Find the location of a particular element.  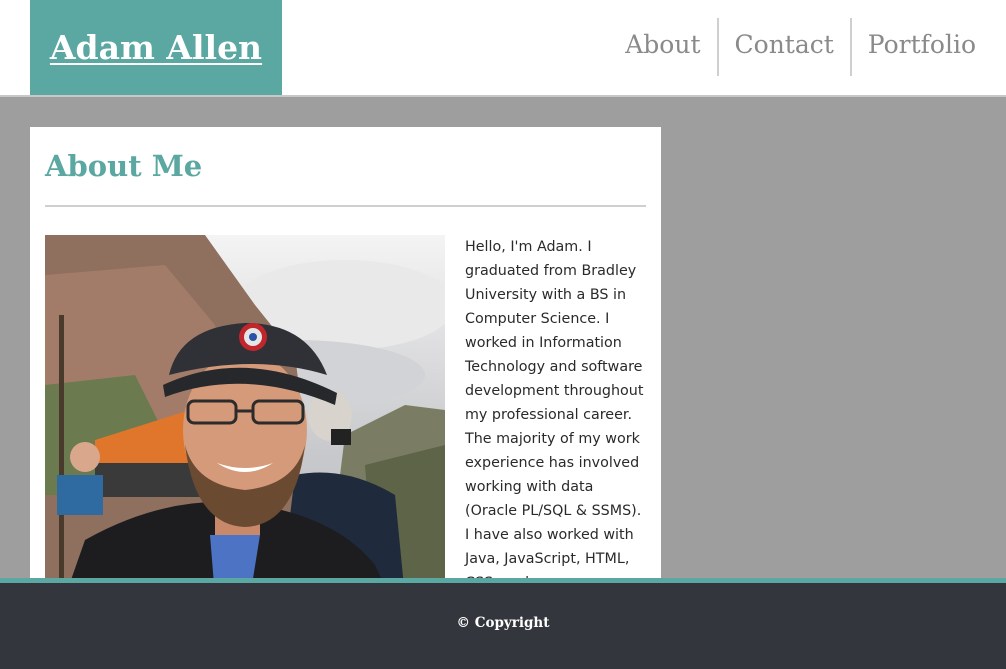

section-title: About Me is located at coordinates (124, 166).